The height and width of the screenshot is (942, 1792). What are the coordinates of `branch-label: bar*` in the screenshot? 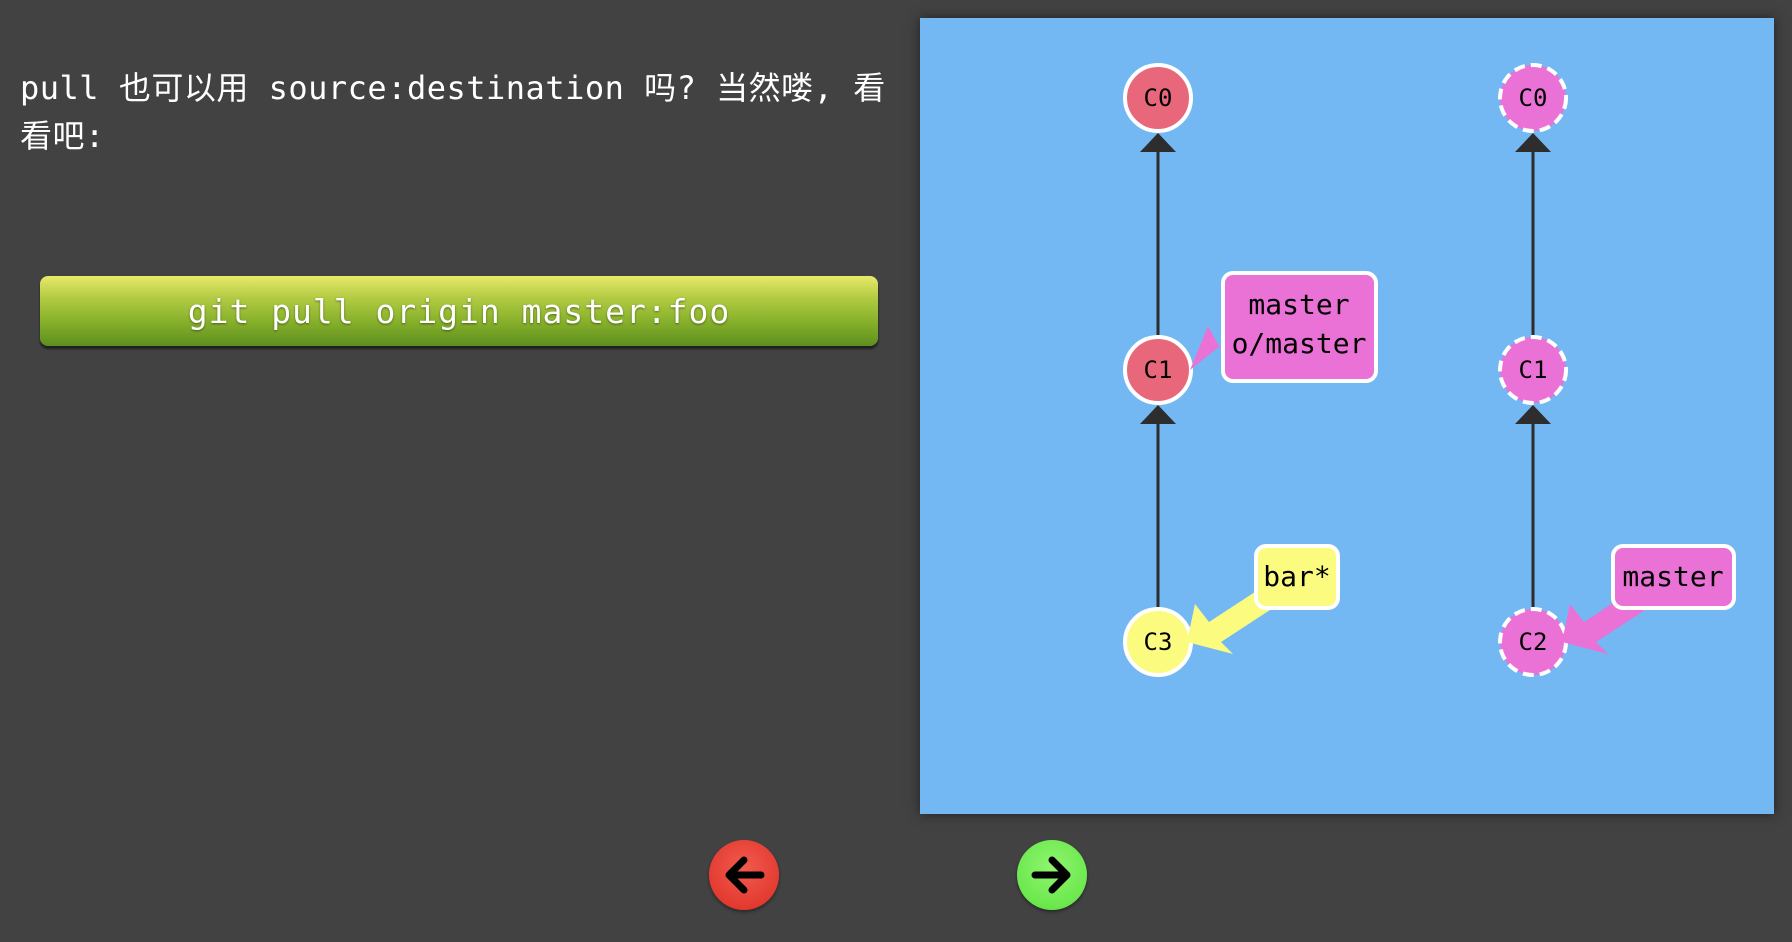 It's located at (1296, 576).